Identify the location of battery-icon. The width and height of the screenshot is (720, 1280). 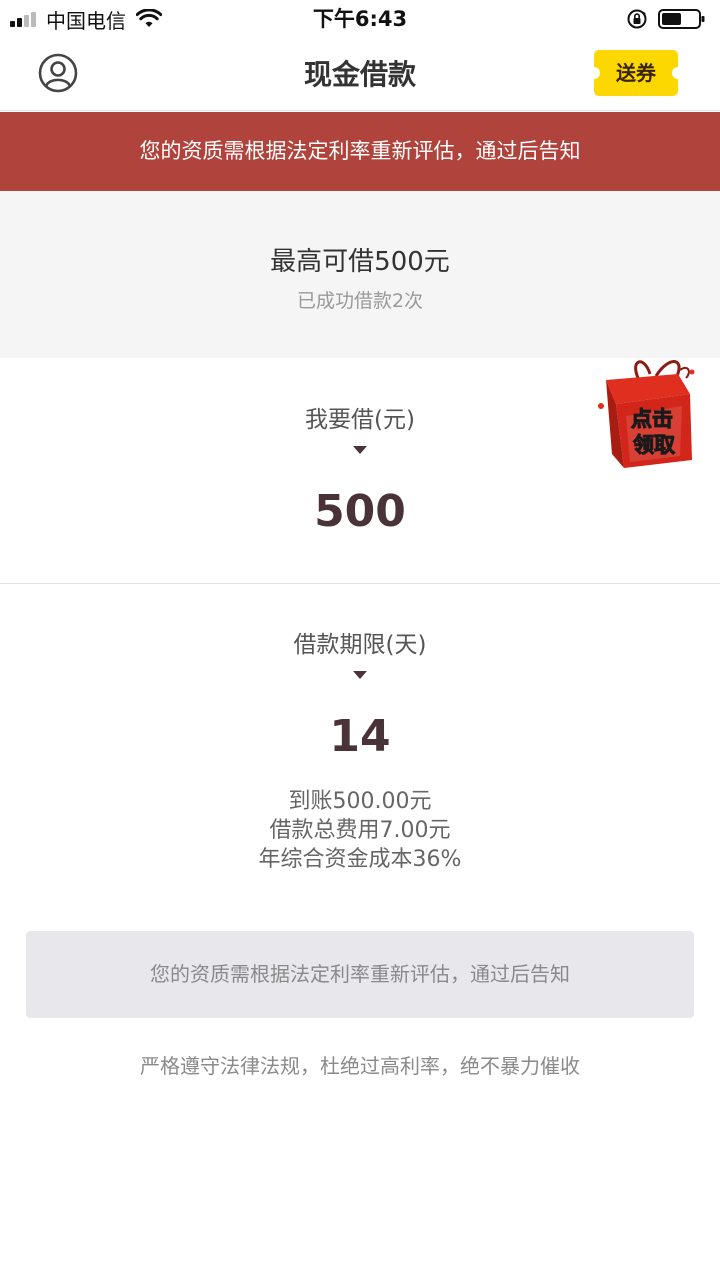
(681, 19).